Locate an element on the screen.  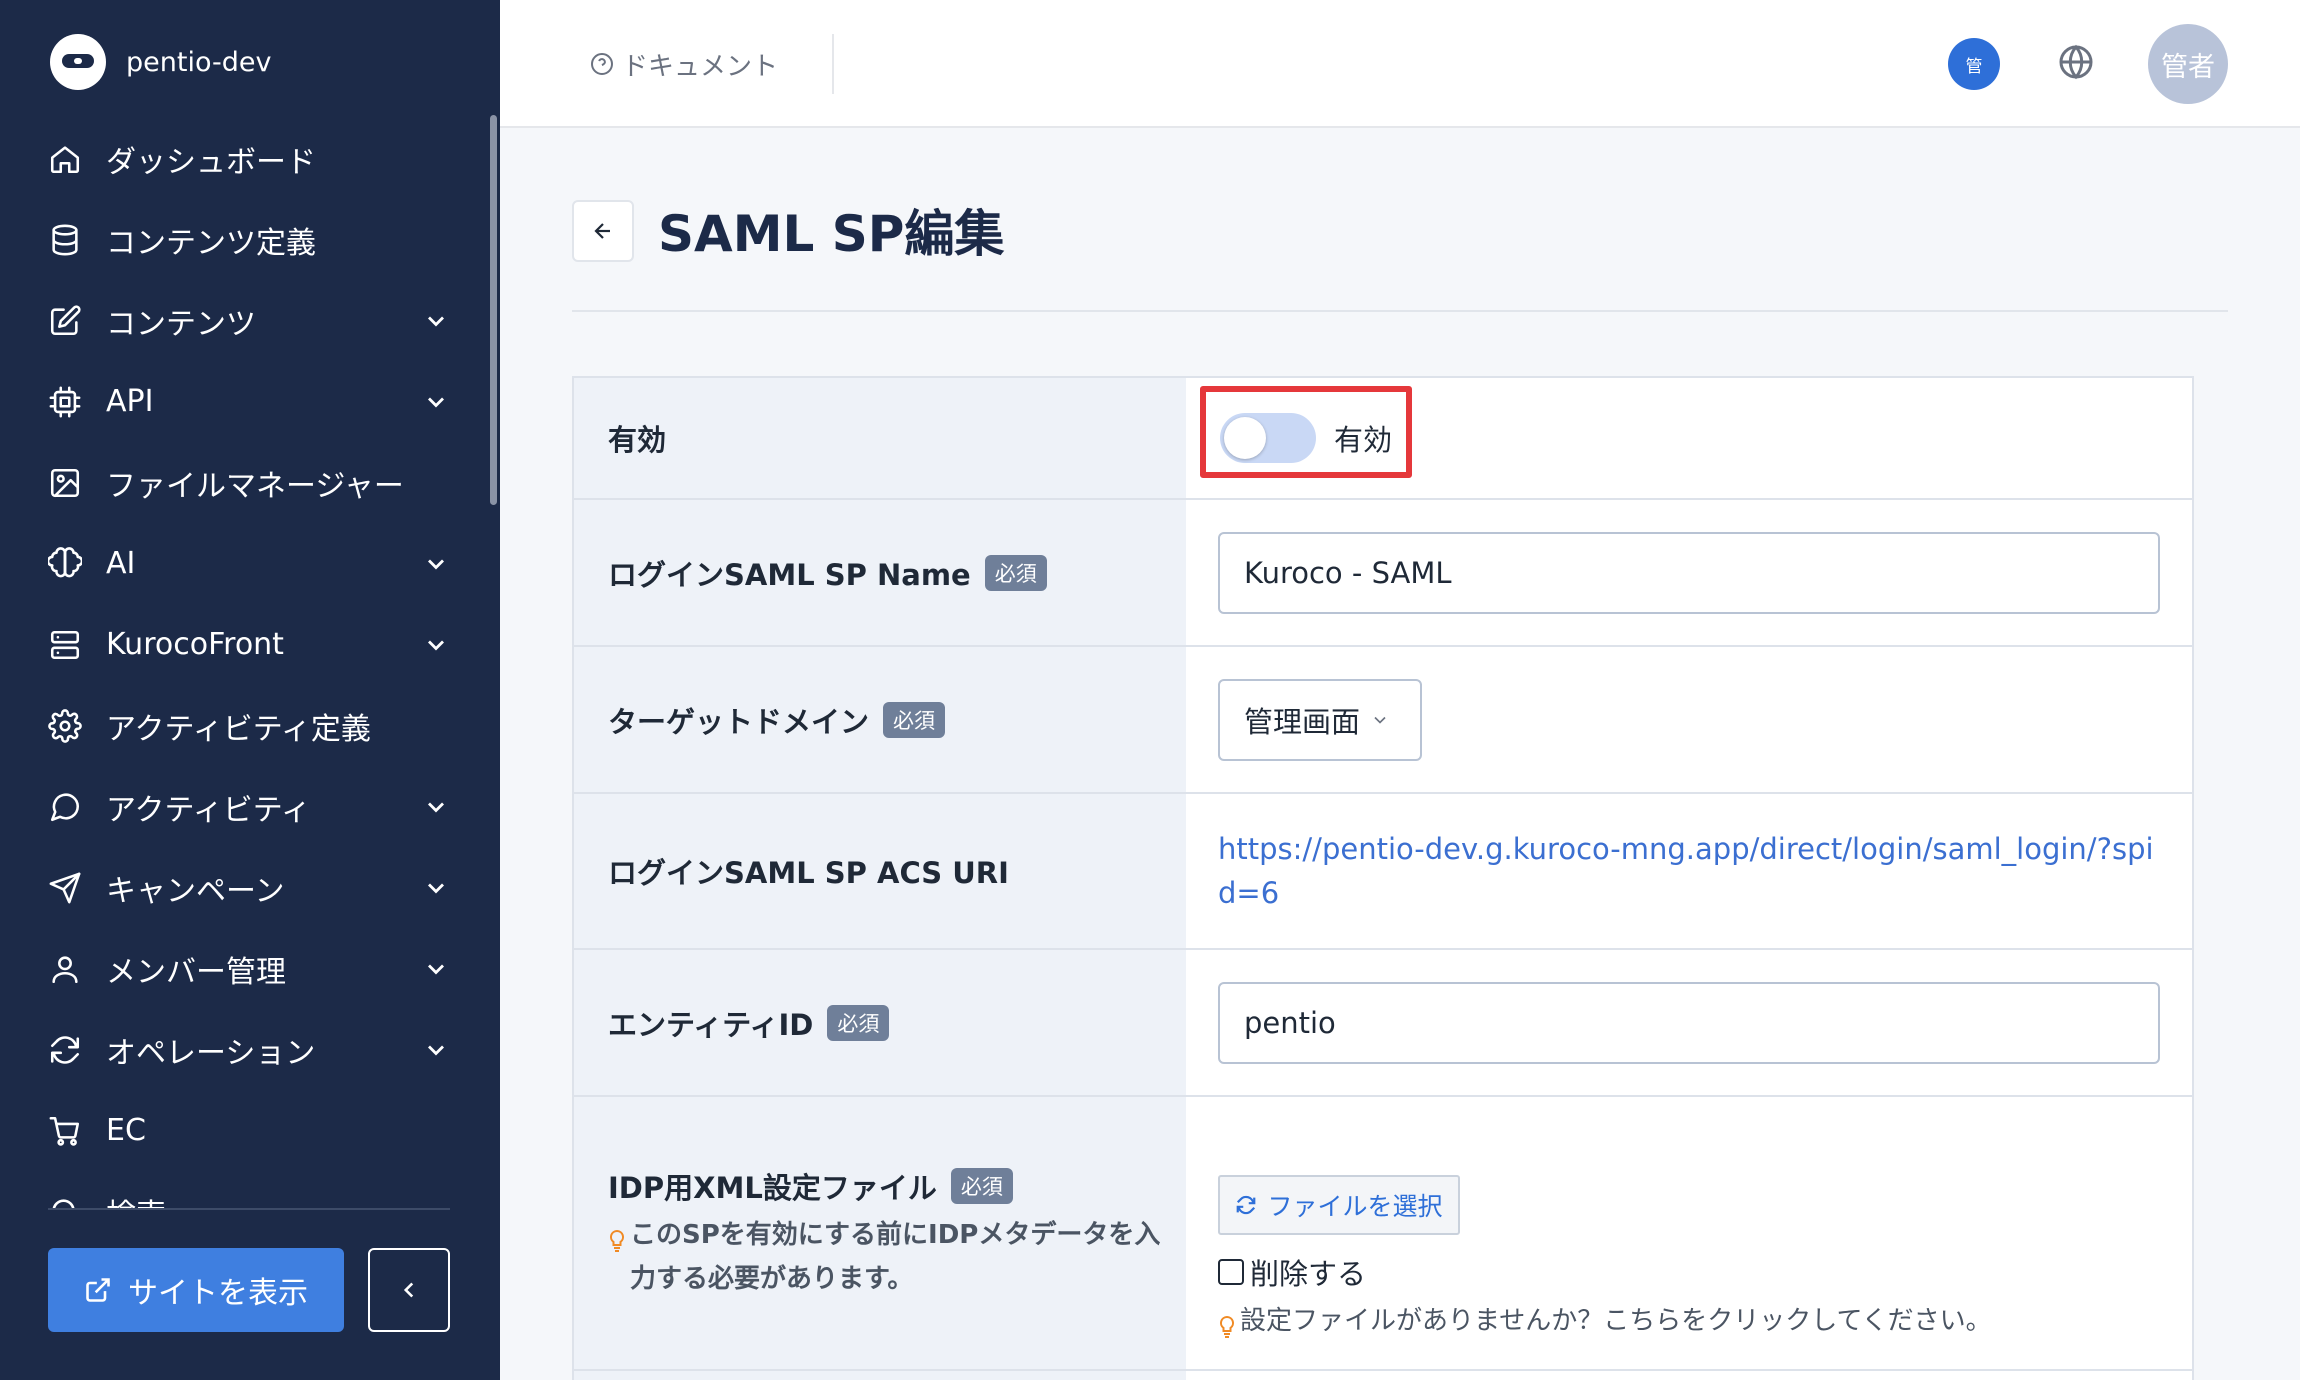
row-target-domain: ターゲットドメイン 必須 管理画面 is located at coordinates (1383, 720).